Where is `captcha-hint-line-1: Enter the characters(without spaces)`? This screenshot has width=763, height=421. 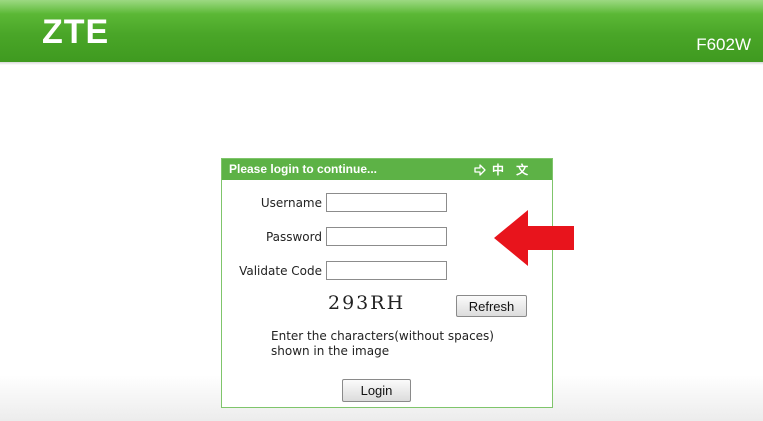 captcha-hint-line-1: Enter the characters(without spaces) is located at coordinates (382, 336).